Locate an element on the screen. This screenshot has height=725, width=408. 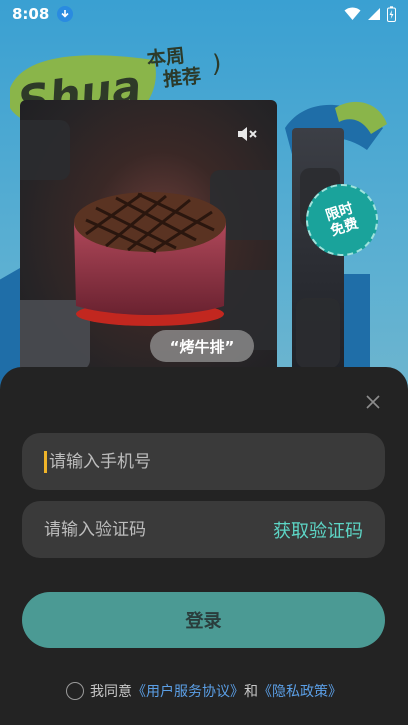
close-button is located at coordinates (373, 402).